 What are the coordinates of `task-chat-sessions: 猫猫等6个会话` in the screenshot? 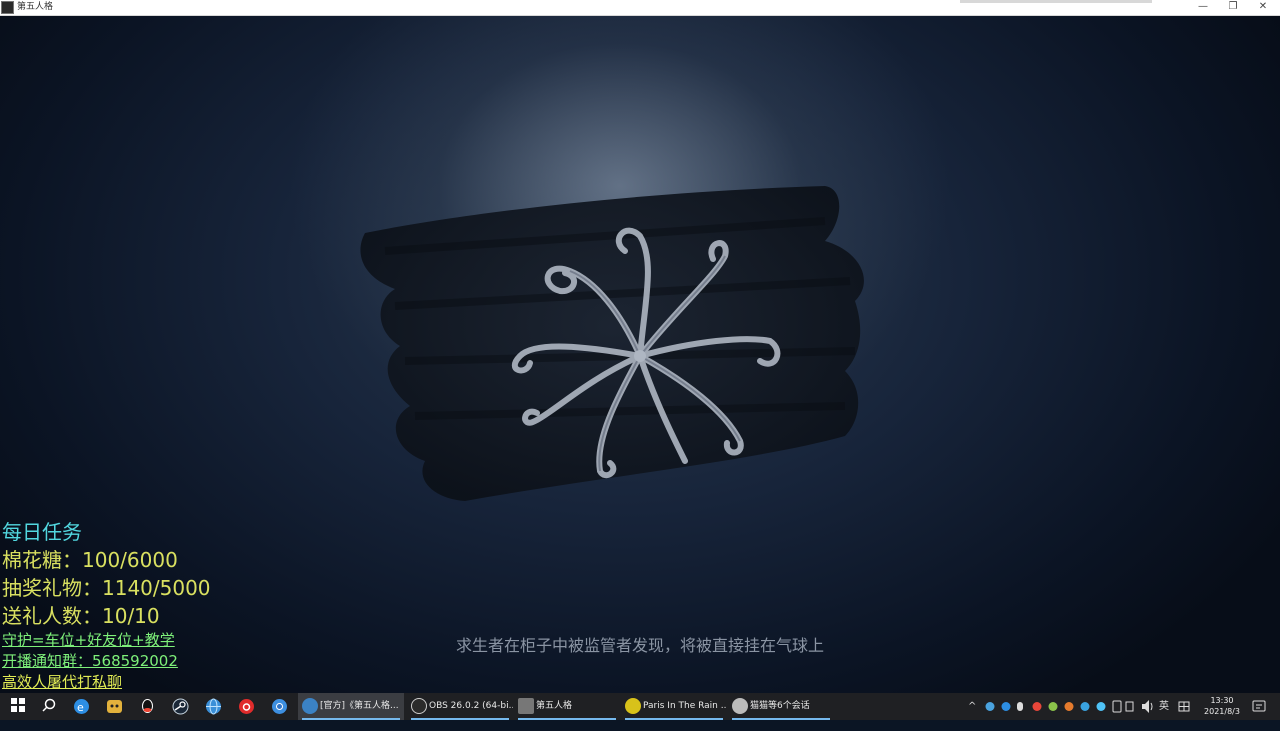 It's located at (781, 706).